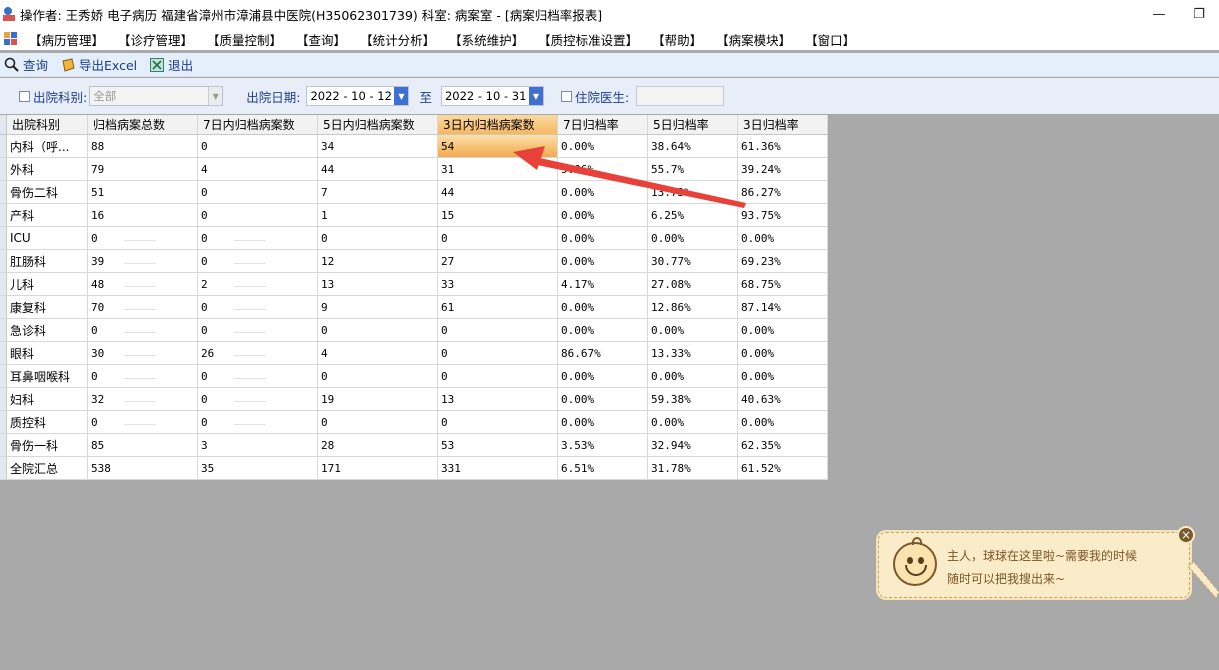 Image resolution: width=1219 pixels, height=670 pixels. I want to click on table-cell: 86.27%, so click(783, 192).